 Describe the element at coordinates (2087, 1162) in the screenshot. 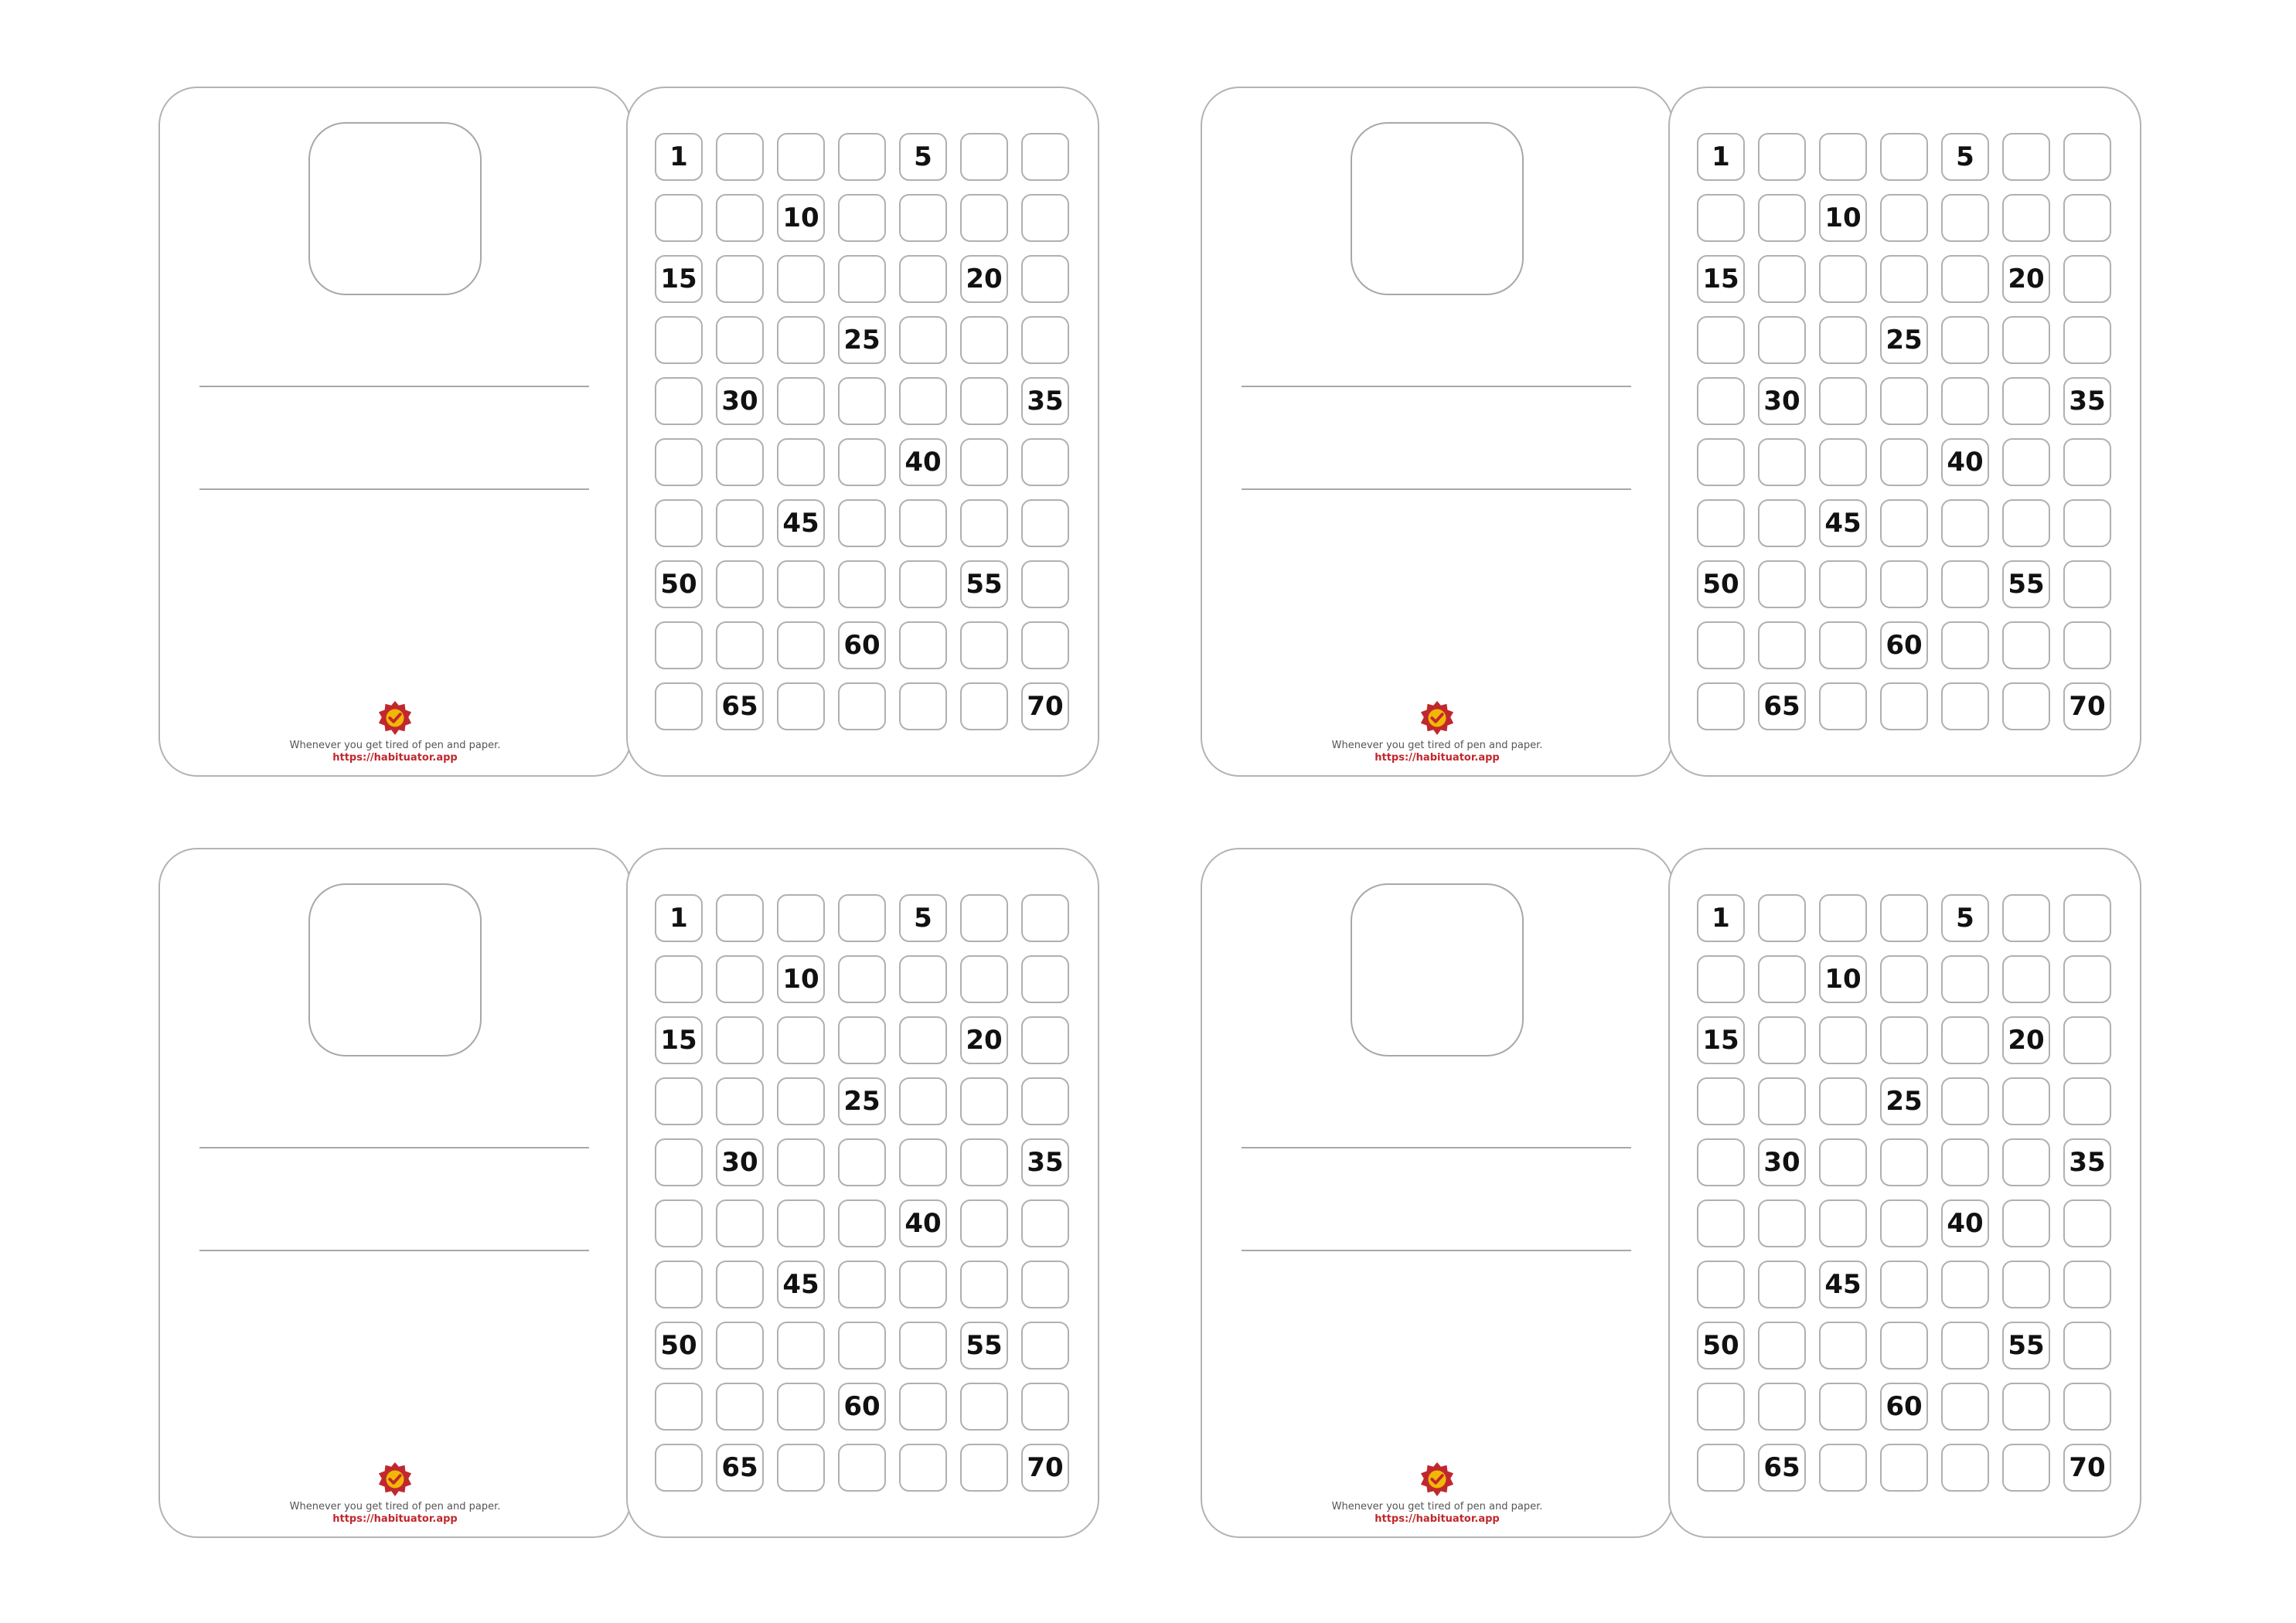

I see `day-cell-labeled: 35` at that location.